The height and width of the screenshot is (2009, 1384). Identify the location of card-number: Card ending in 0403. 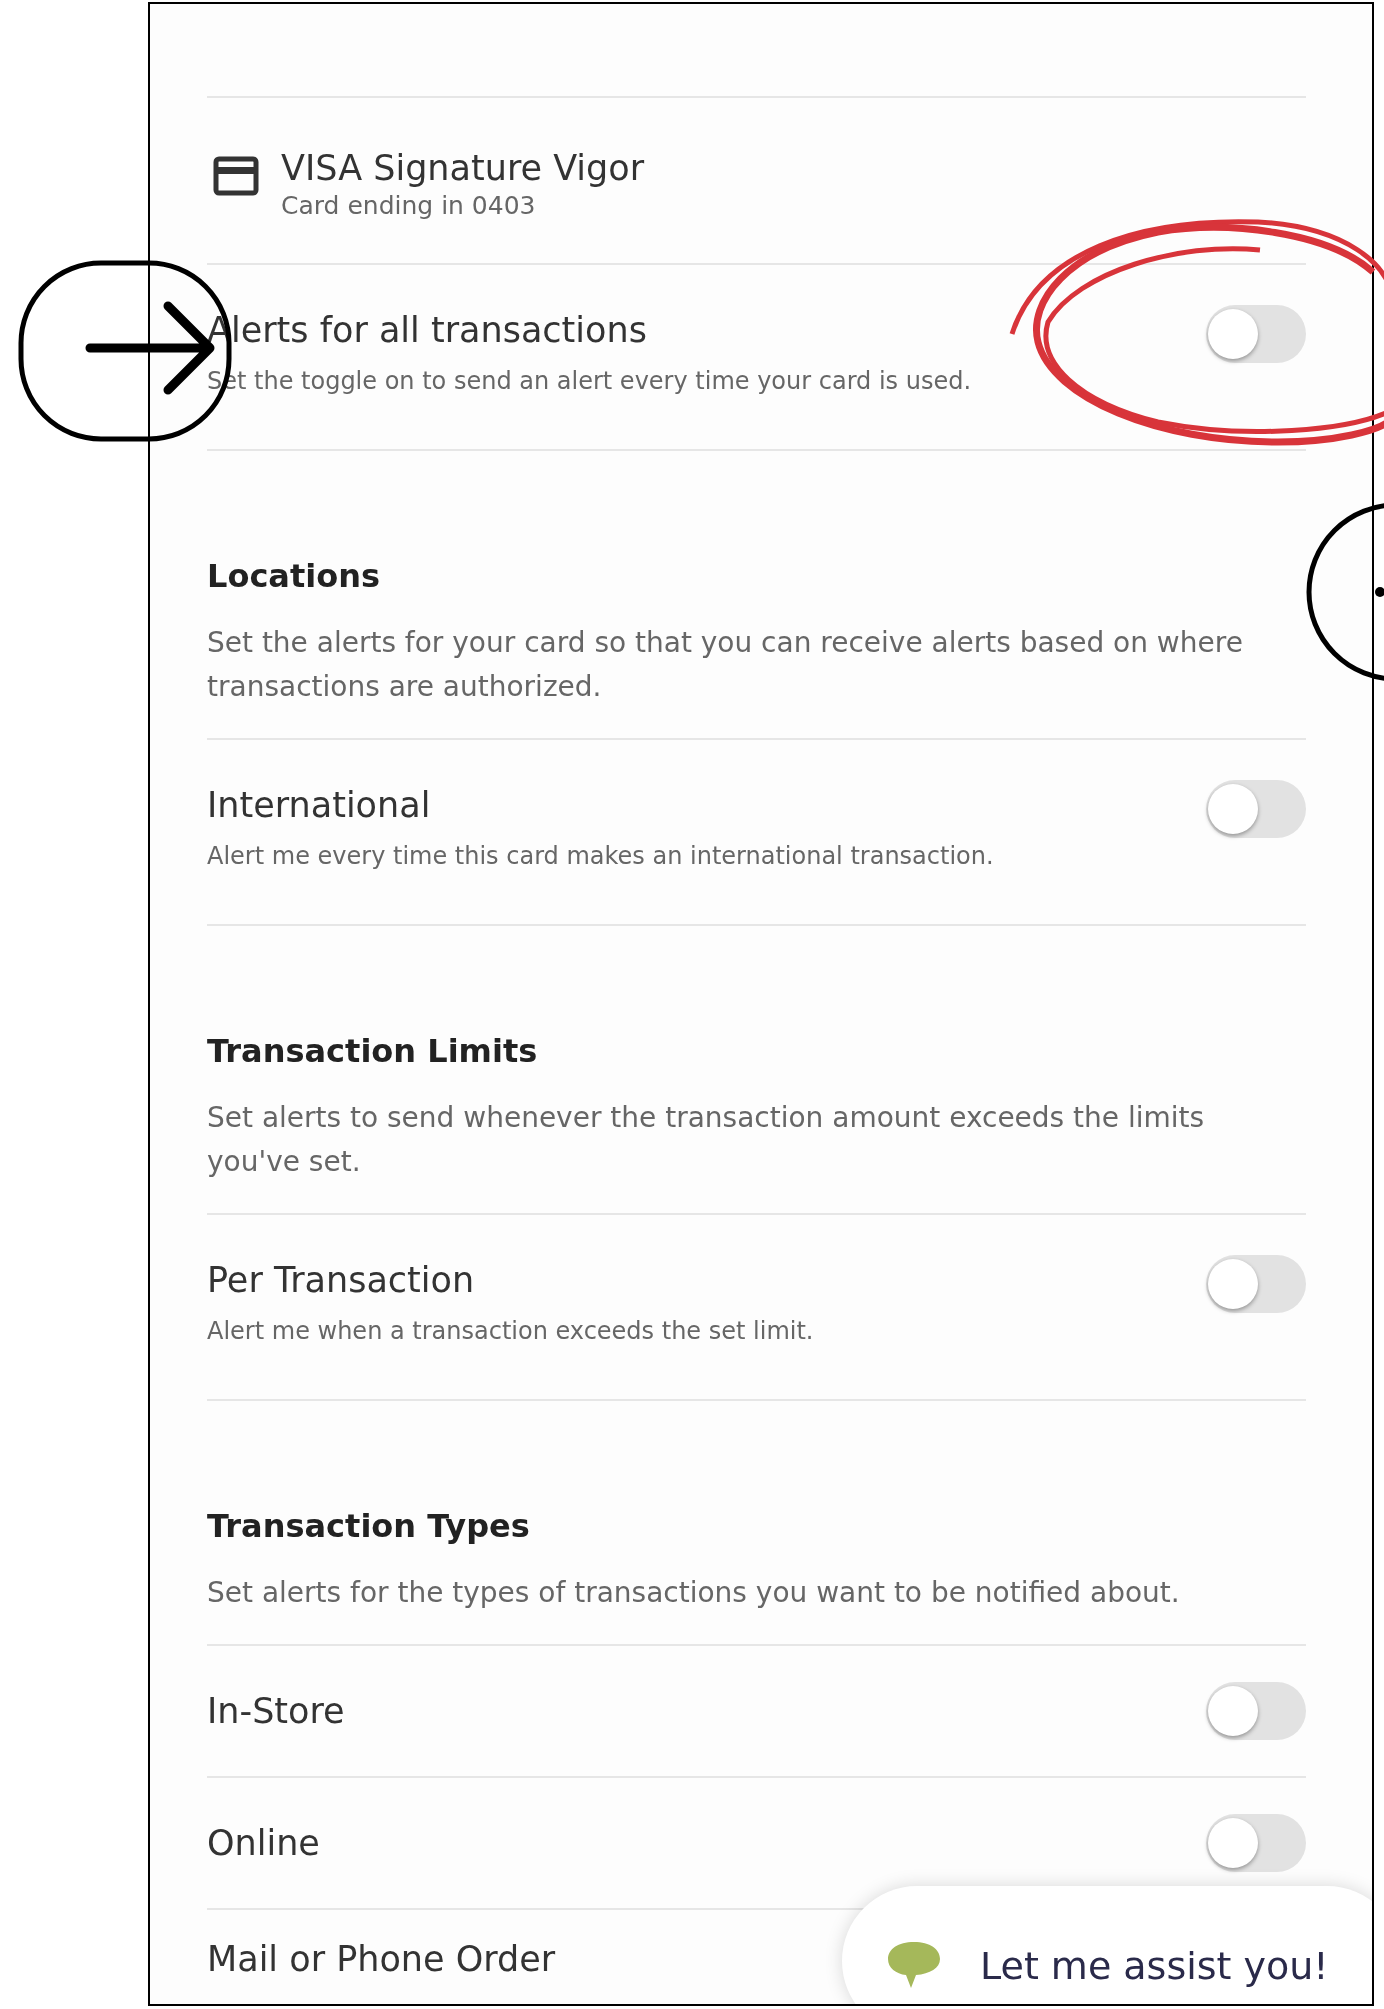
(409, 206).